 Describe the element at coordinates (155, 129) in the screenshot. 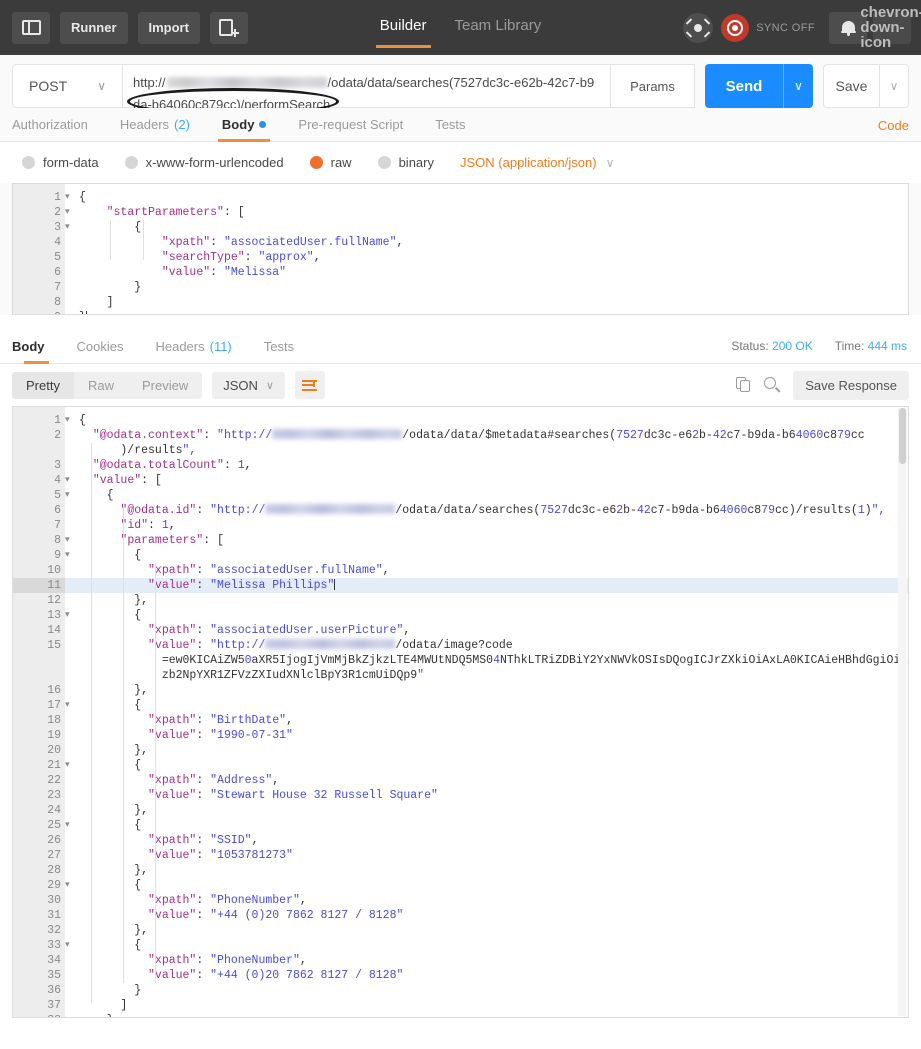

I see `request-tab-headers: Headers (2)` at that location.